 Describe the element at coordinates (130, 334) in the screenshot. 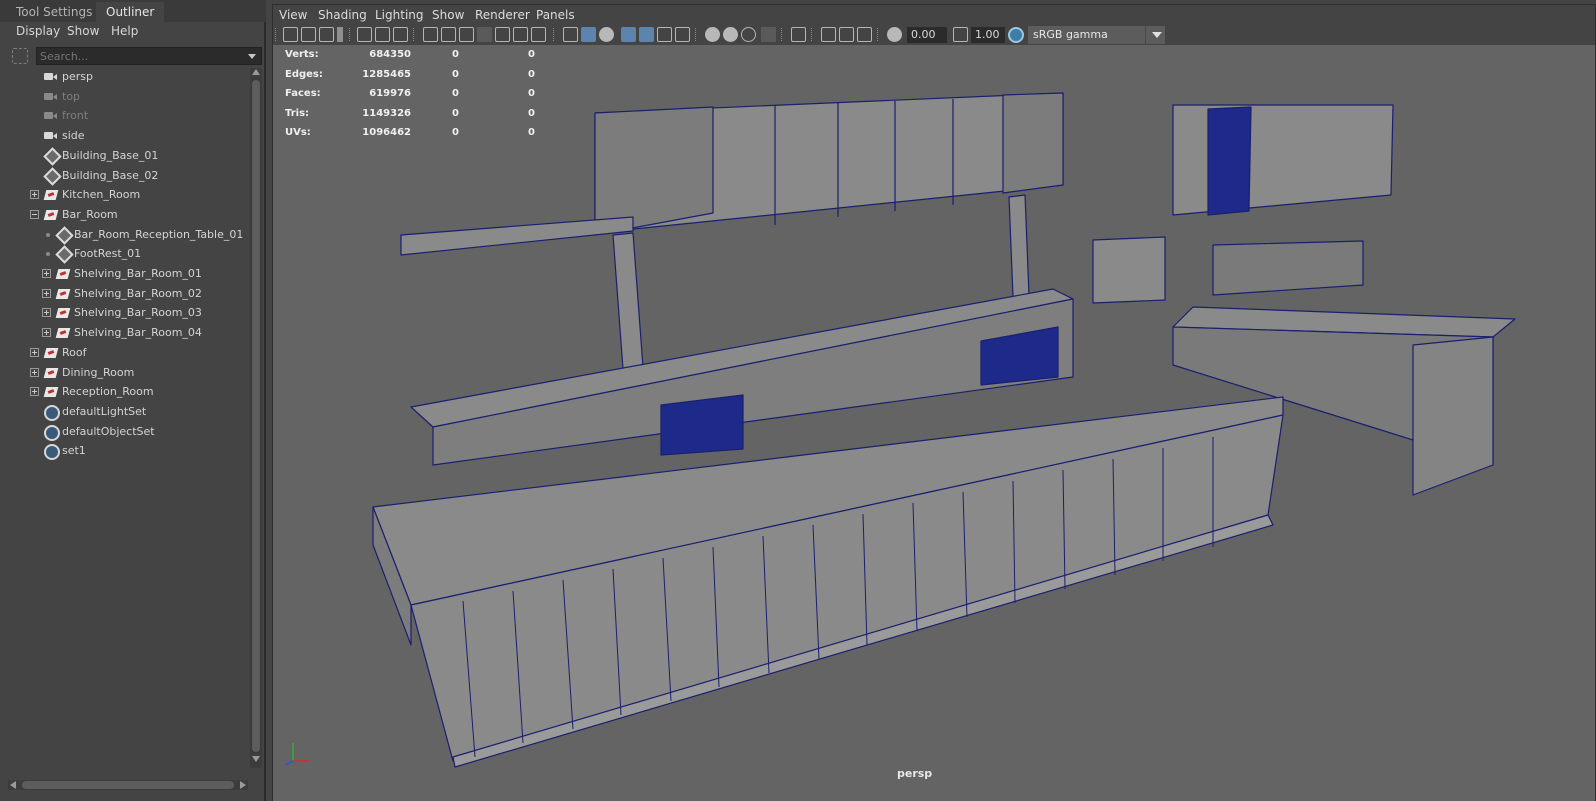

I see `outliner-item: Shelving_Bar_Room_04` at that location.